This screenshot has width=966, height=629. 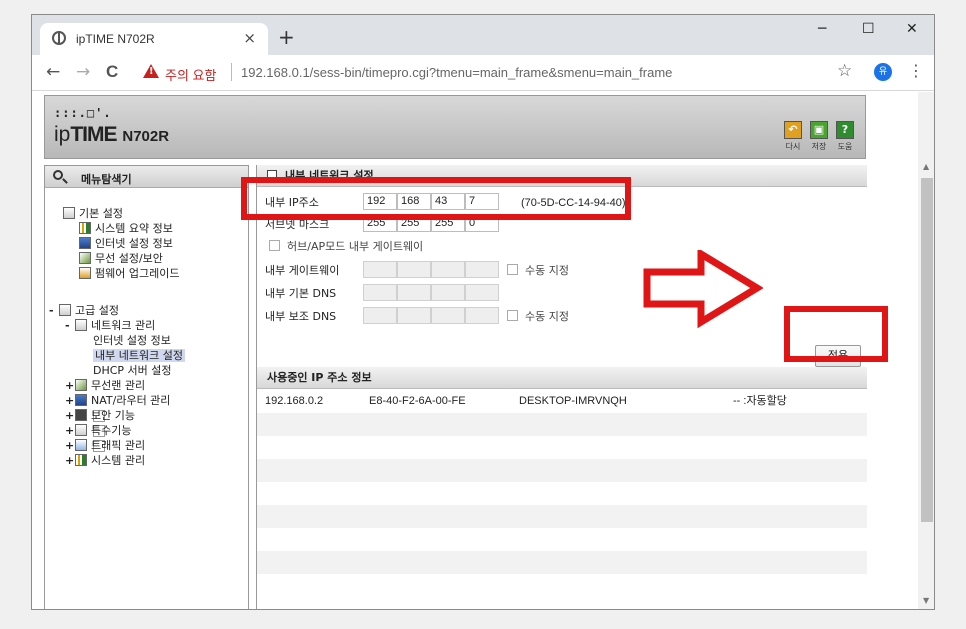 I want to click on hub-ap-checkbox, so click(x=274, y=245).